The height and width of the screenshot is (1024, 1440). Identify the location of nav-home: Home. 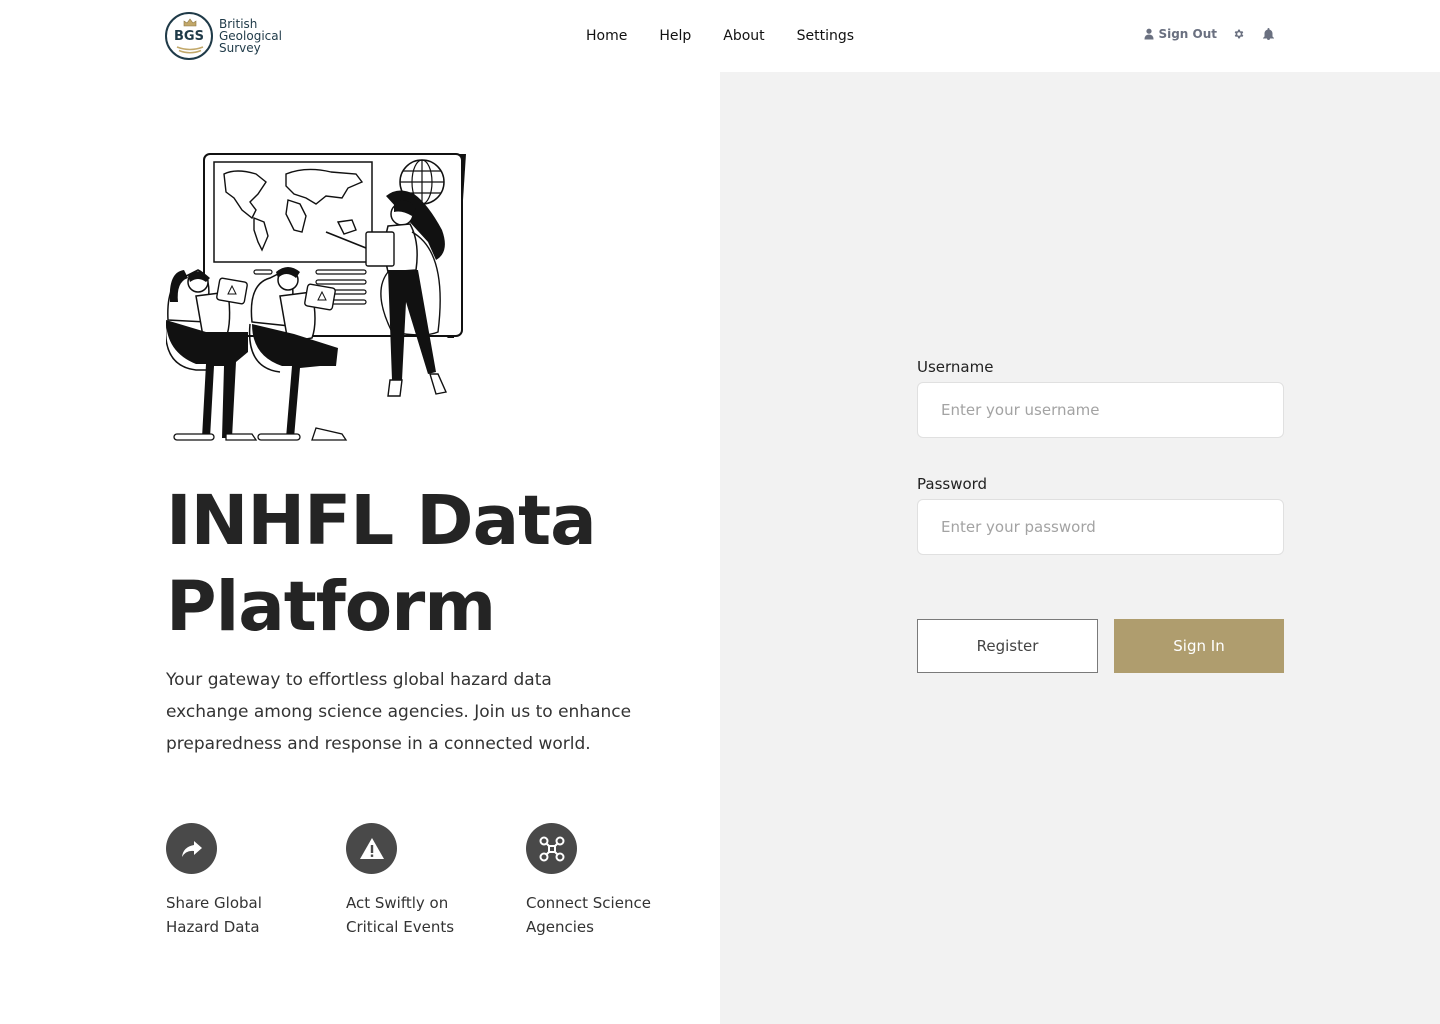
(606, 36).